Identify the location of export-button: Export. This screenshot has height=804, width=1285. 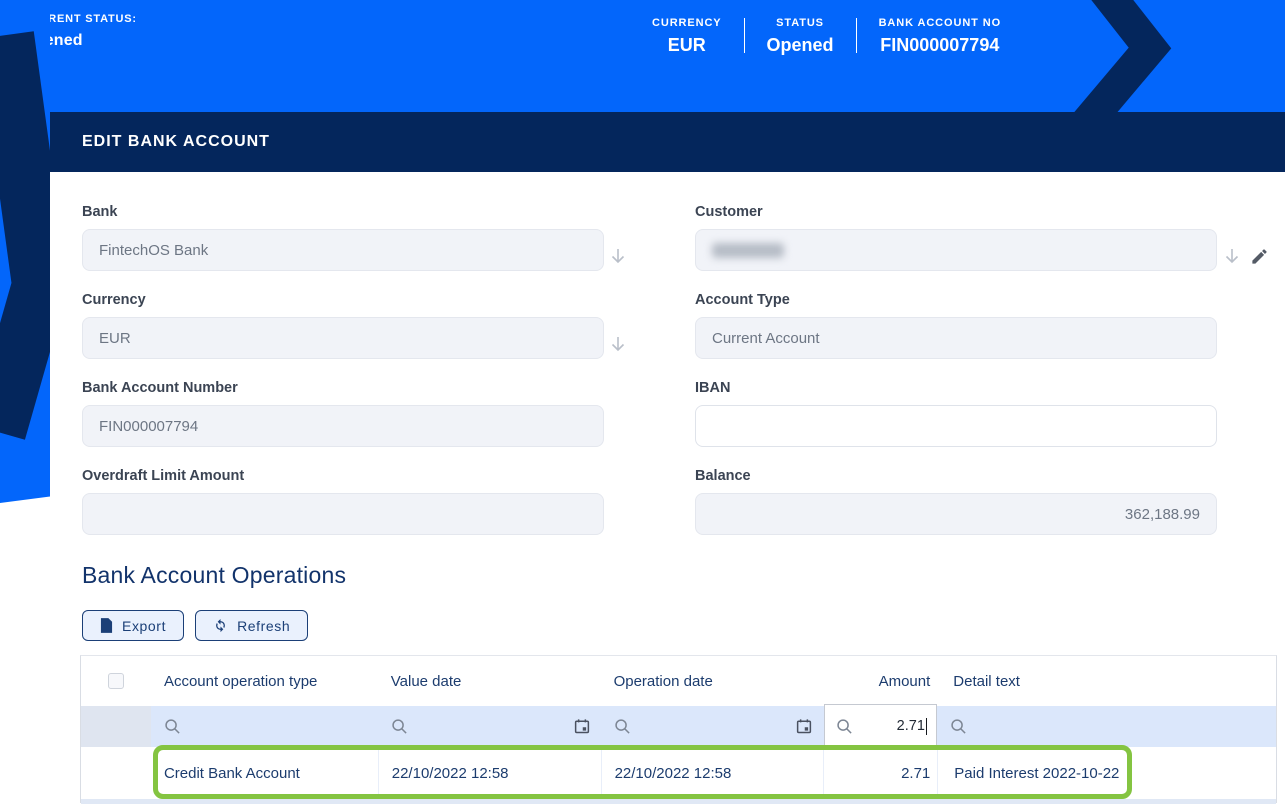
(133, 625).